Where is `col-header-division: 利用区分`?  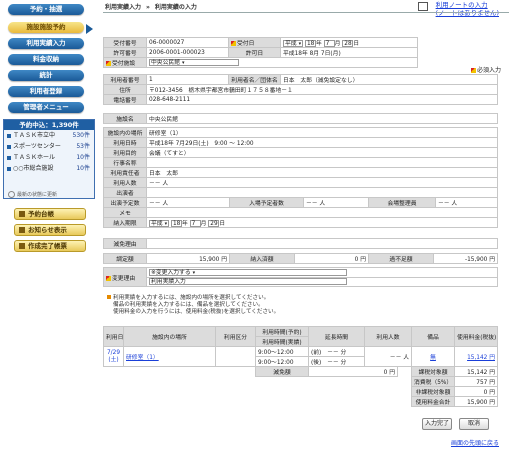
col-header-division: 利用区分 is located at coordinates (235, 336).